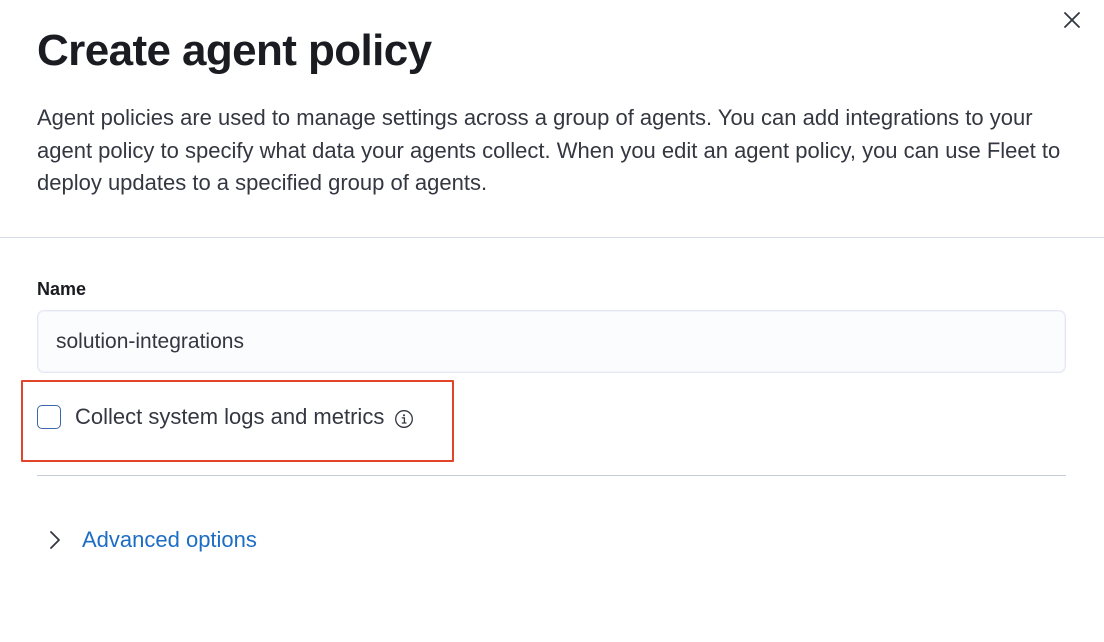  Describe the element at coordinates (49, 417) in the screenshot. I see `collect-system-logs-checkbox` at that location.